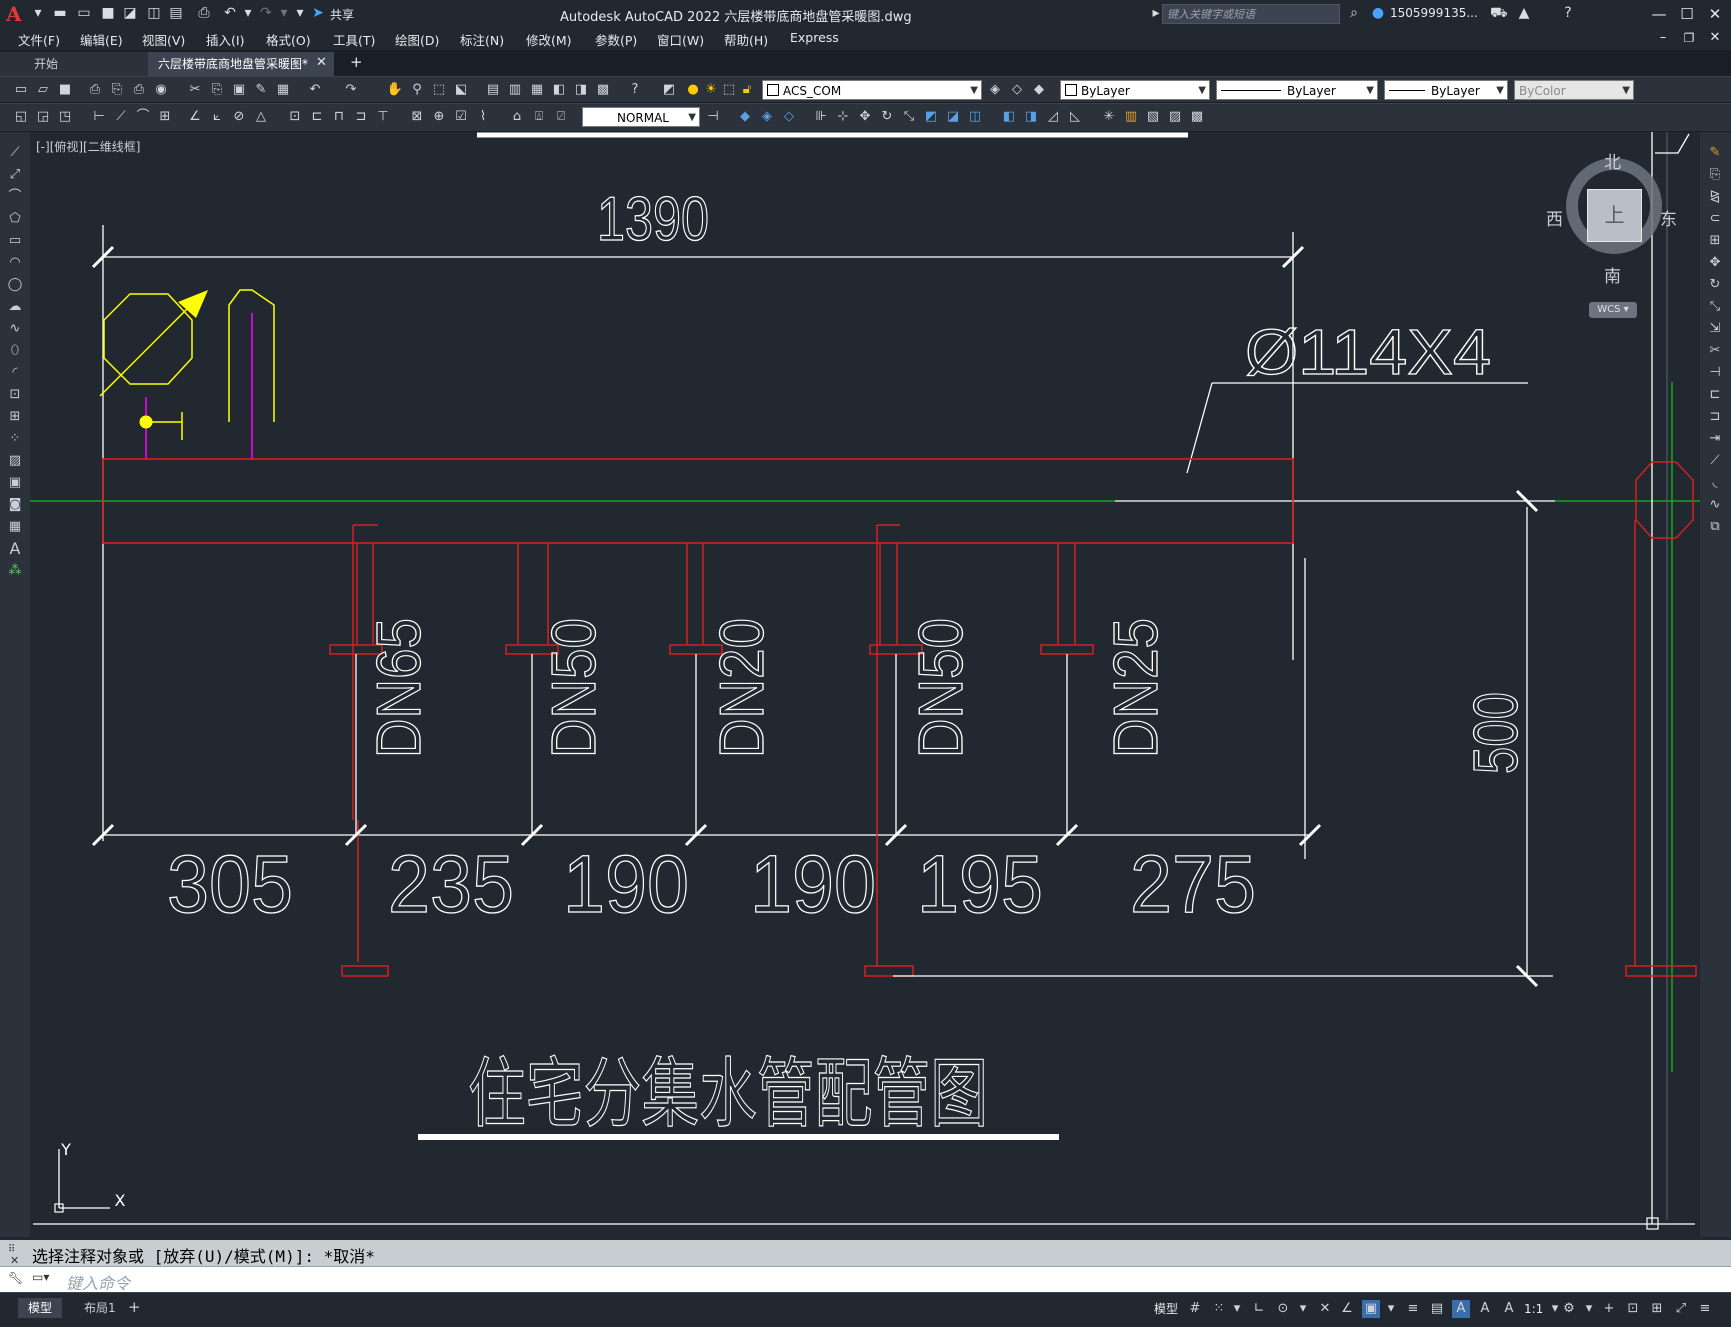 The width and height of the screenshot is (1731, 1327). I want to click on polygon-icon: ⬠, so click(15, 219).